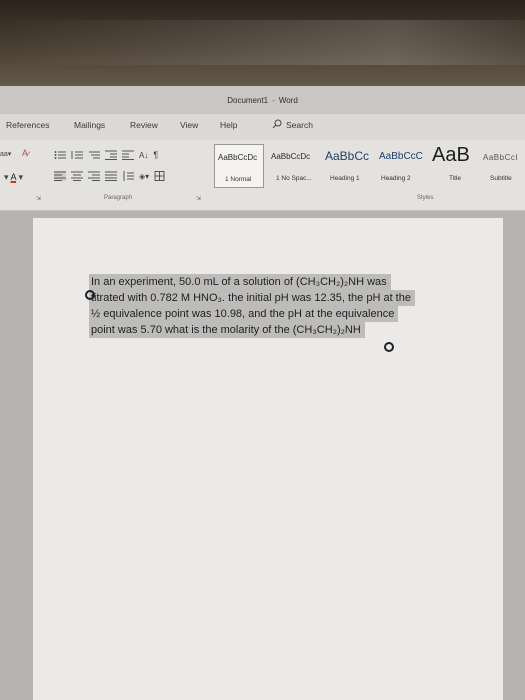 This screenshot has height=700, width=525. Describe the element at coordinates (238, 179) in the screenshot. I see `style-name: 1 Normal` at that location.